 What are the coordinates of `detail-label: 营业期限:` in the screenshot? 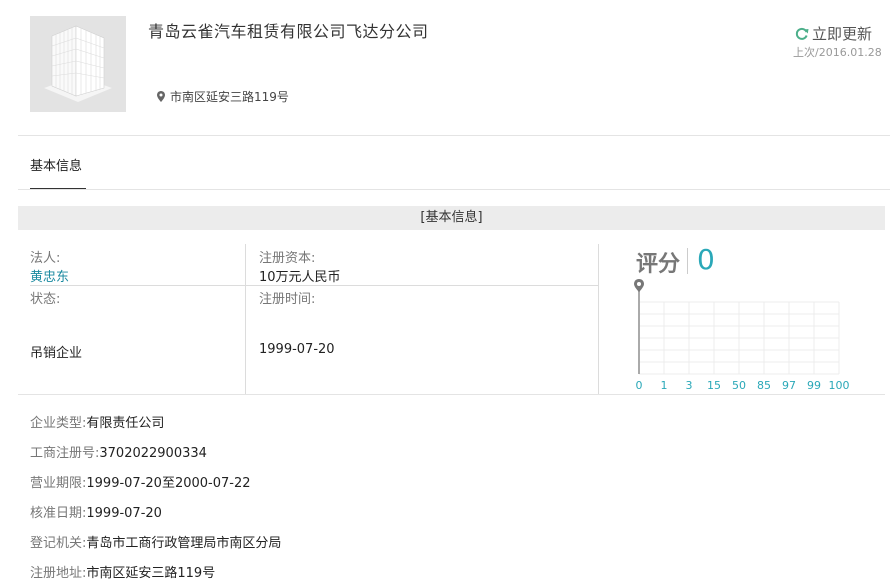 It's located at (58, 483).